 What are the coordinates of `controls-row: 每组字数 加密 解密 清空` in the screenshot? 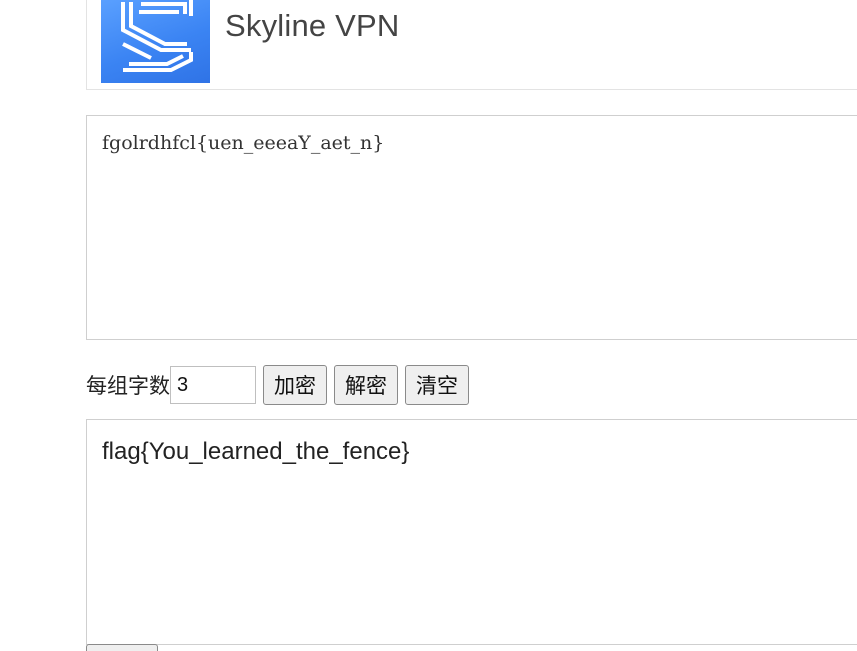 It's located at (281, 385).